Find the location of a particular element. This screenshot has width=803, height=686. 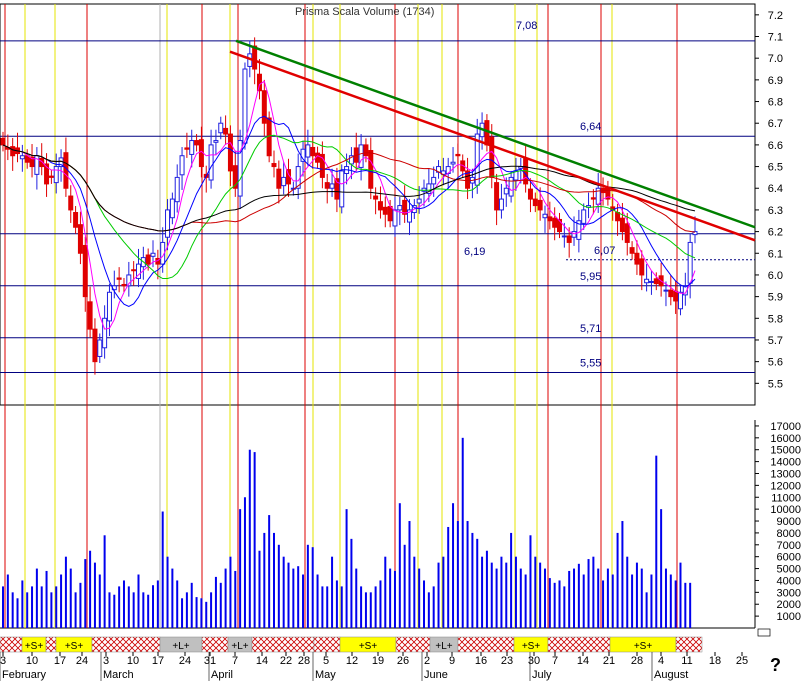

price-tick-label: 5.7 is located at coordinates (775, 341).